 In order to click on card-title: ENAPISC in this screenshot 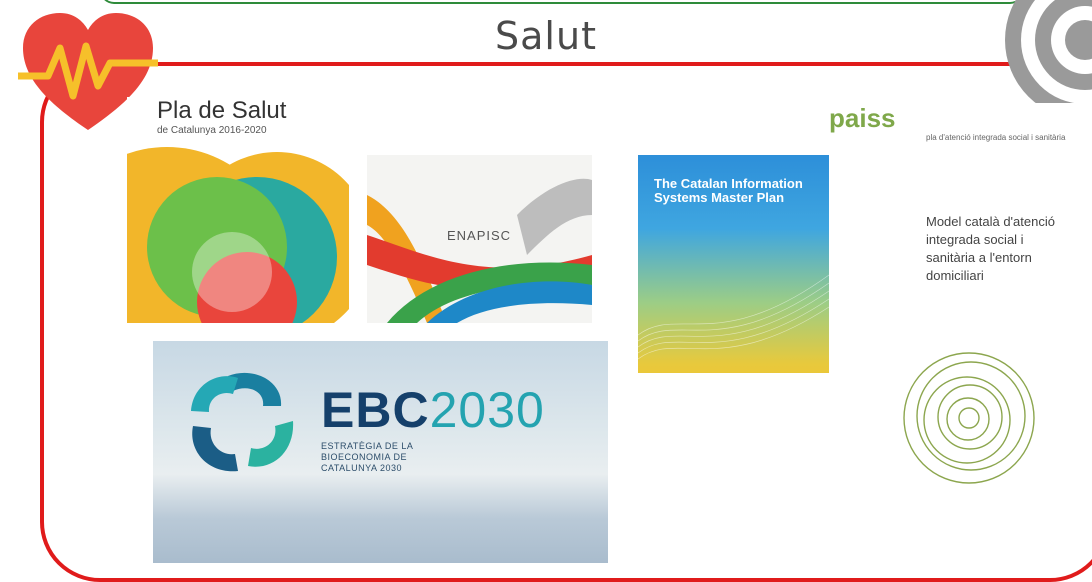, I will do `click(479, 235)`.